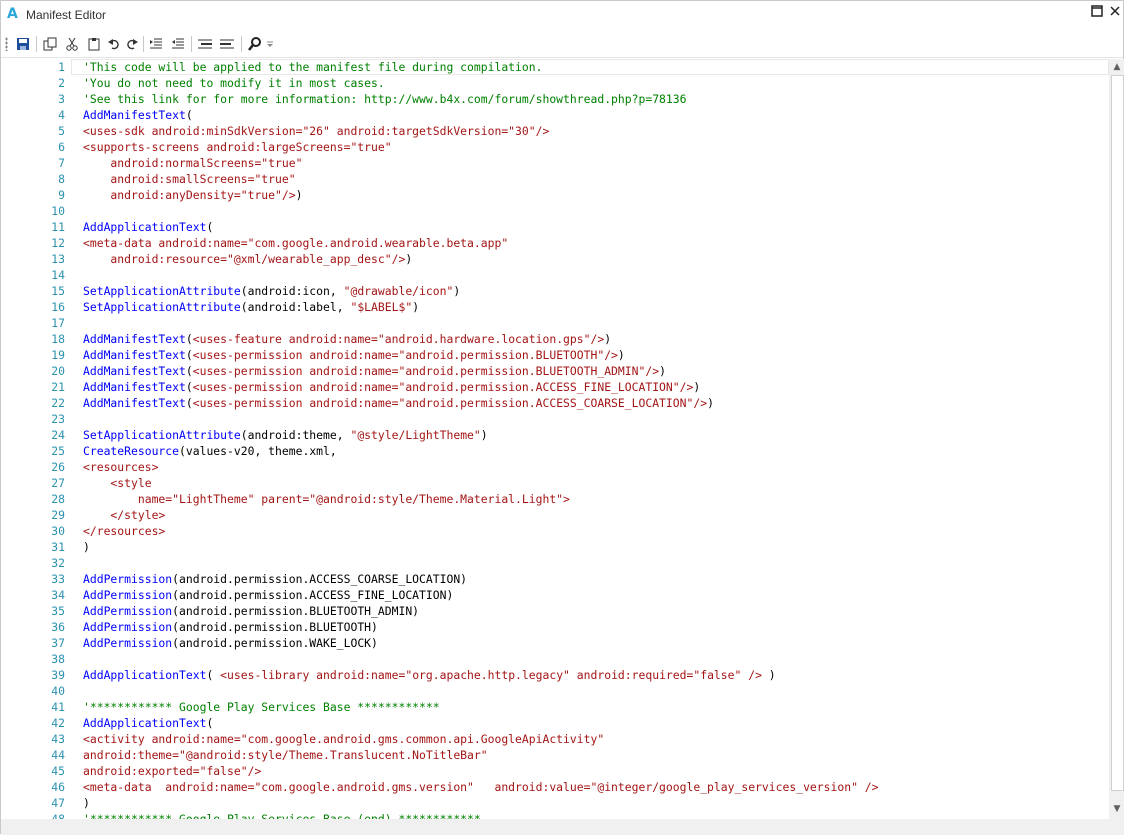 The image size is (1124, 835). What do you see at coordinates (58, 579) in the screenshot?
I see `line-number: 33` at bounding box center [58, 579].